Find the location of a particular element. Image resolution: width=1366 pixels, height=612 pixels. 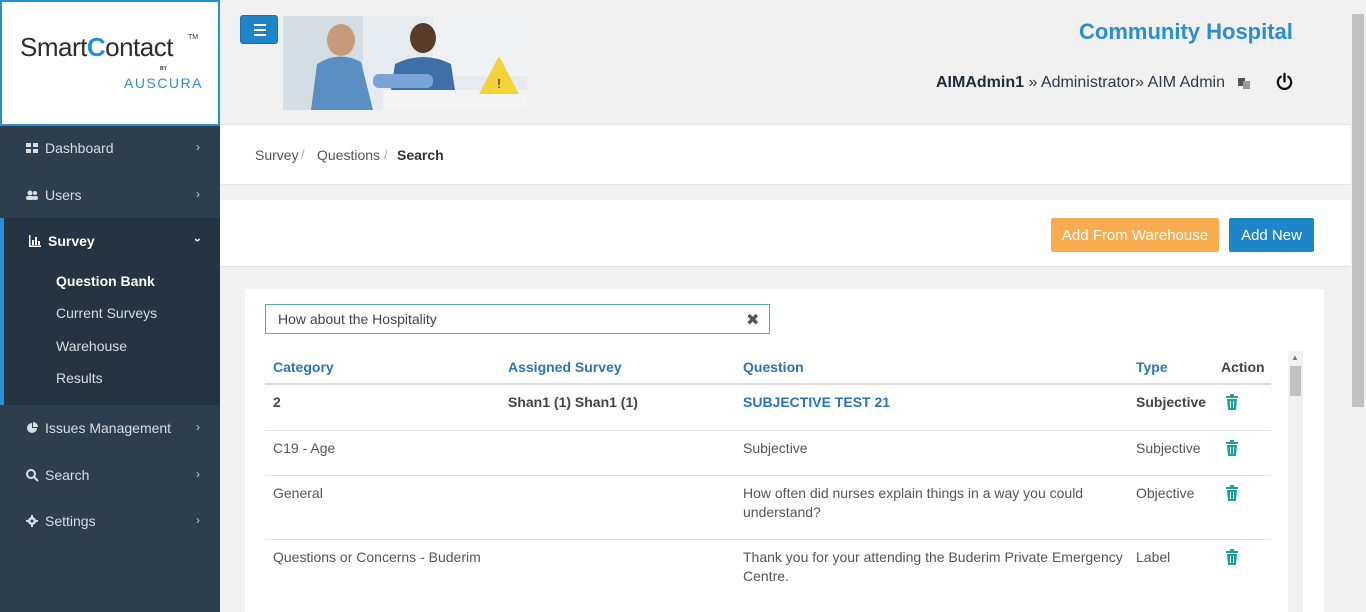

user-info: AIMAdmin1 » Administrator» AIM Admin is located at coordinates (1080, 83).